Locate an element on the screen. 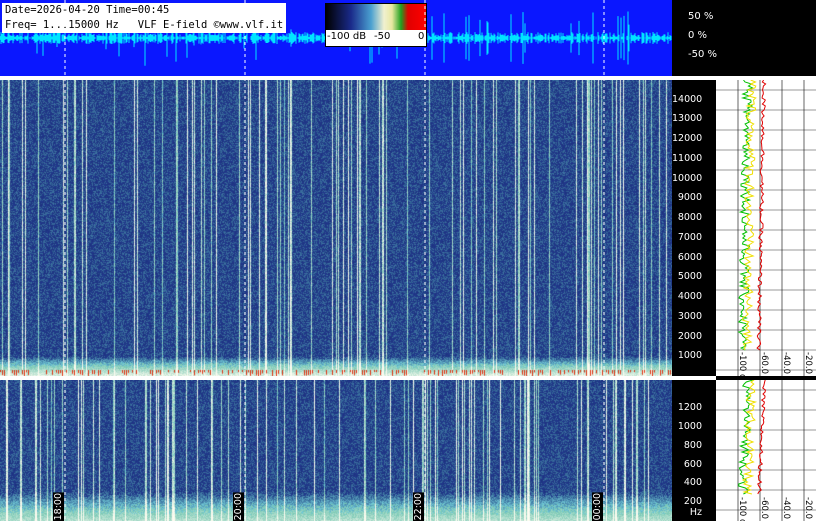  freq-tick-label: 4000 is located at coordinates (689, 297).